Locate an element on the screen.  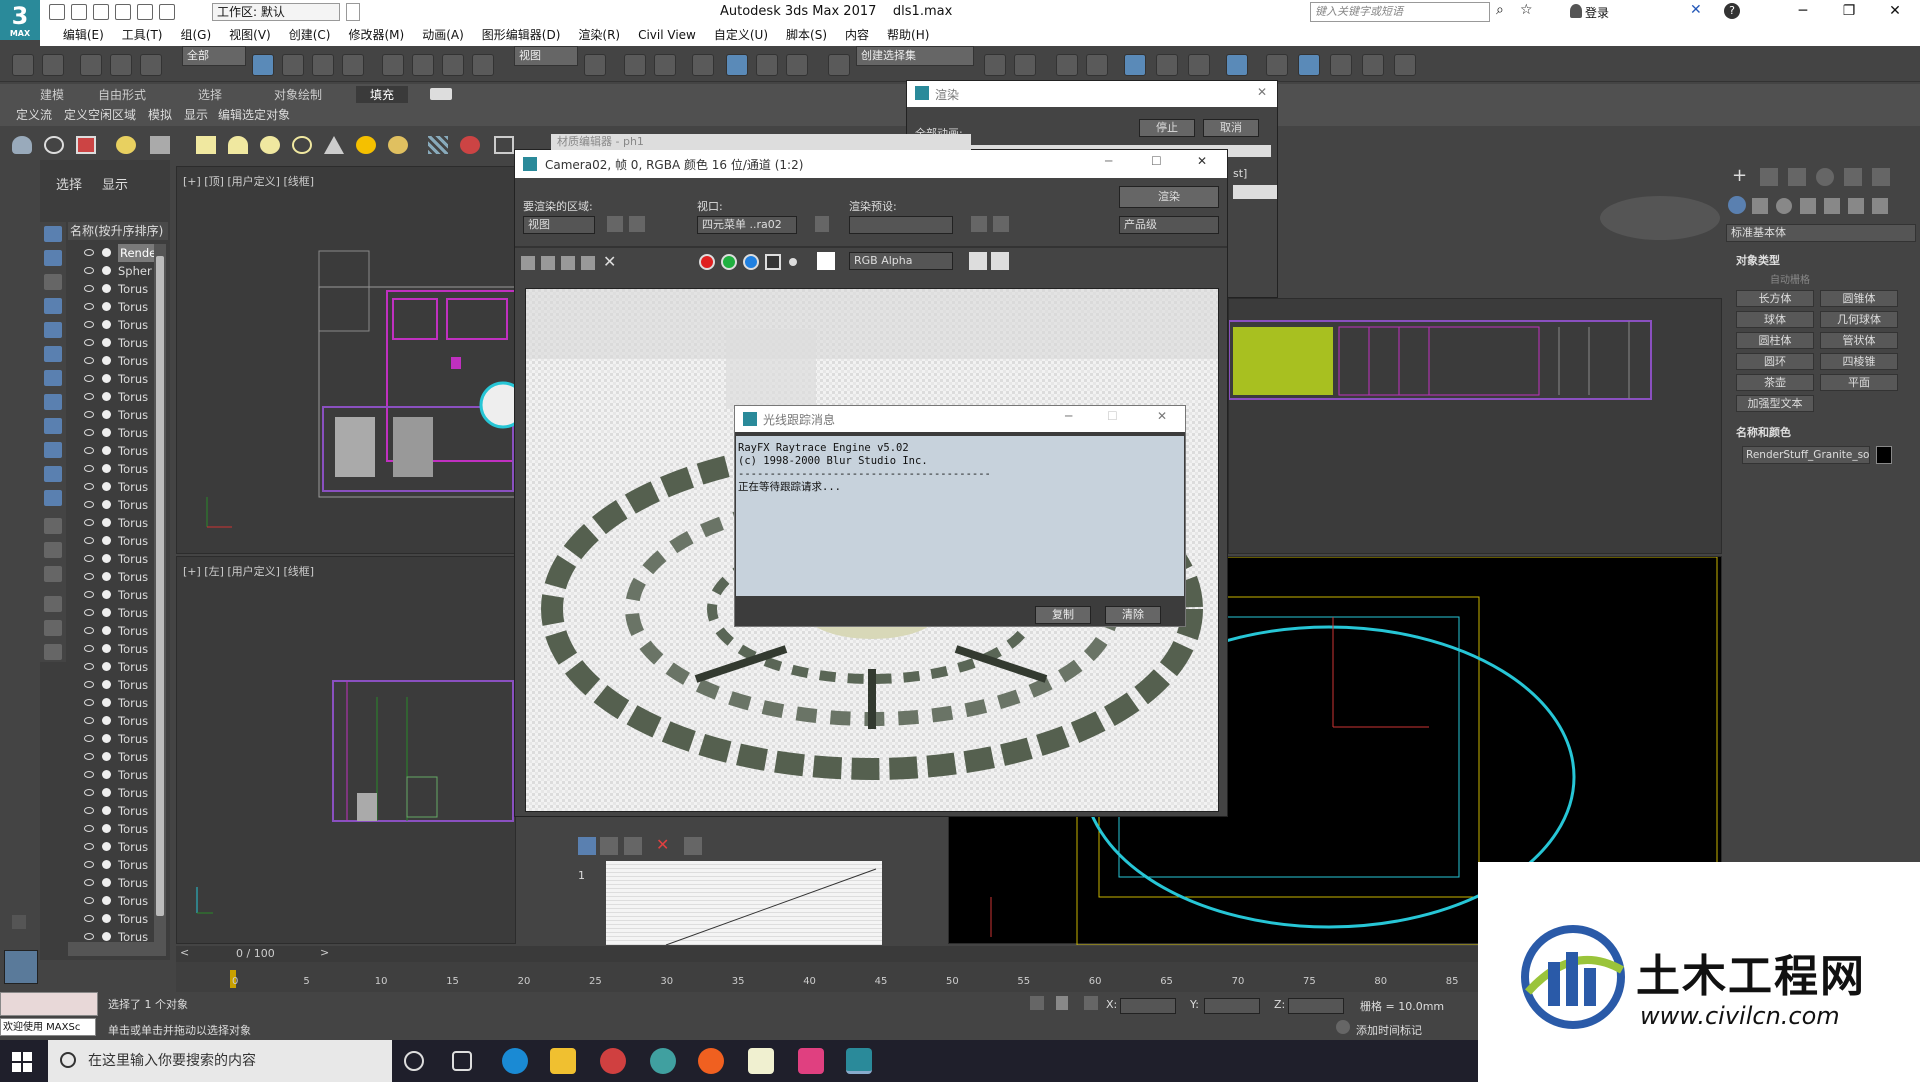
selection-lock-icon is located at coordinates (1062, 1003).